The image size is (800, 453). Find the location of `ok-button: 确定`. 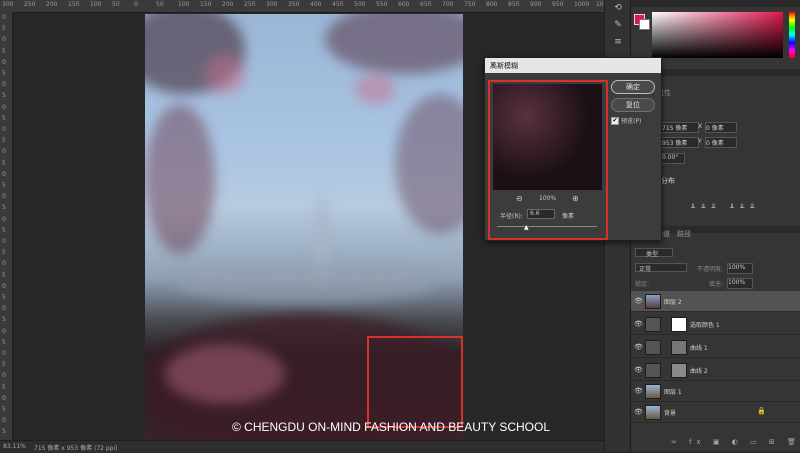

ok-button: 确定 is located at coordinates (633, 87).